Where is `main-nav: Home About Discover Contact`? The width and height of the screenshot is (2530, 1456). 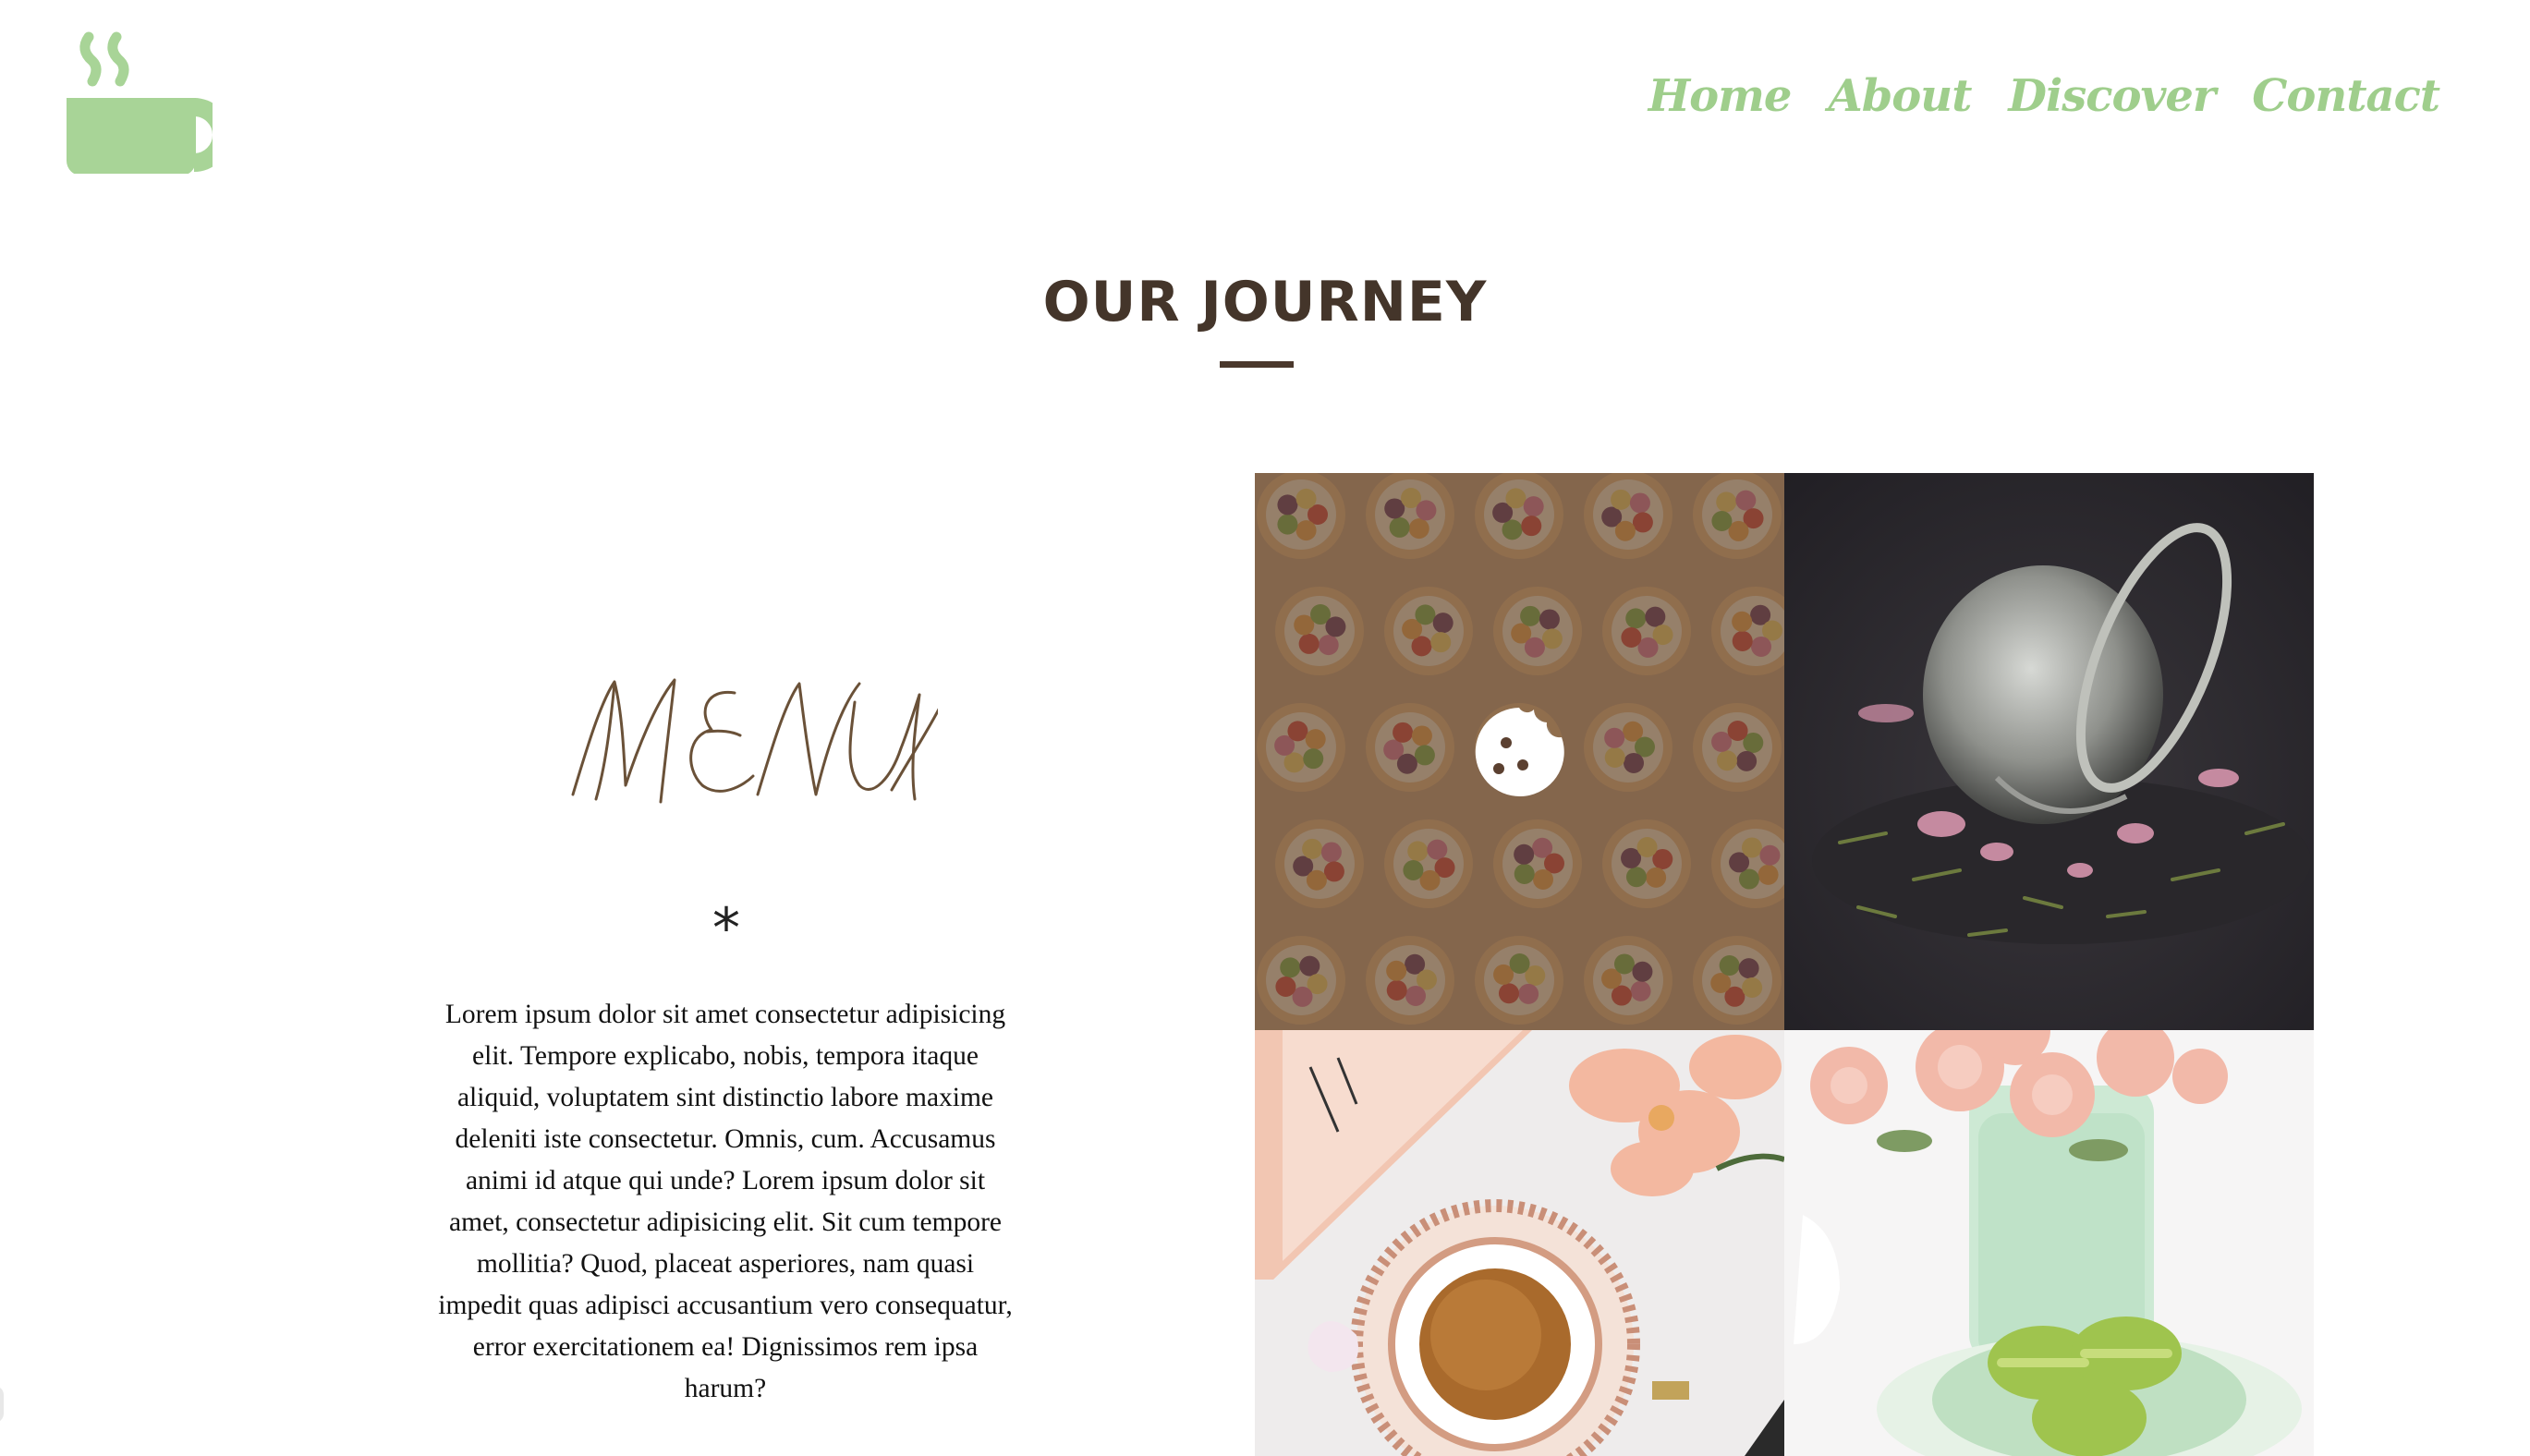
main-nav: Home About Discover Contact is located at coordinates (2044, 96).